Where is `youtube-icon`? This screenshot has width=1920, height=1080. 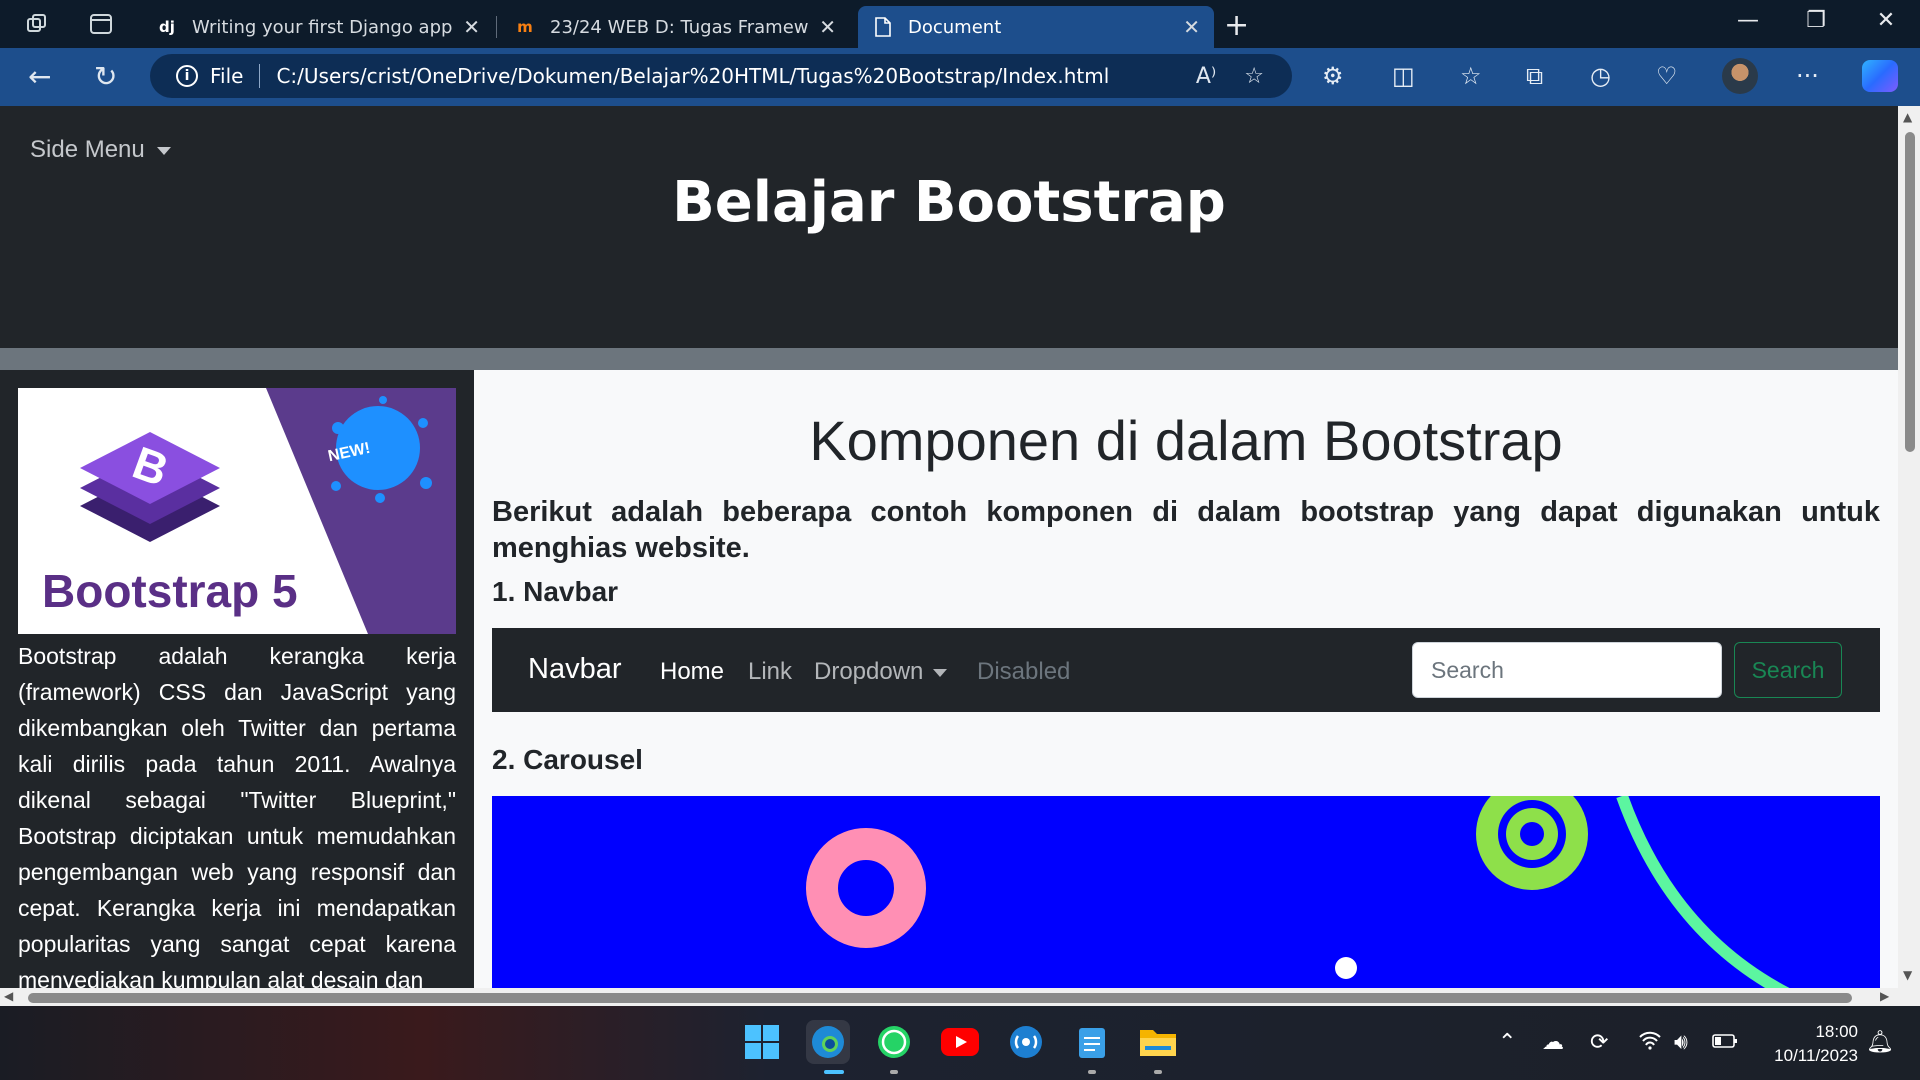
youtube-icon is located at coordinates (960, 1042).